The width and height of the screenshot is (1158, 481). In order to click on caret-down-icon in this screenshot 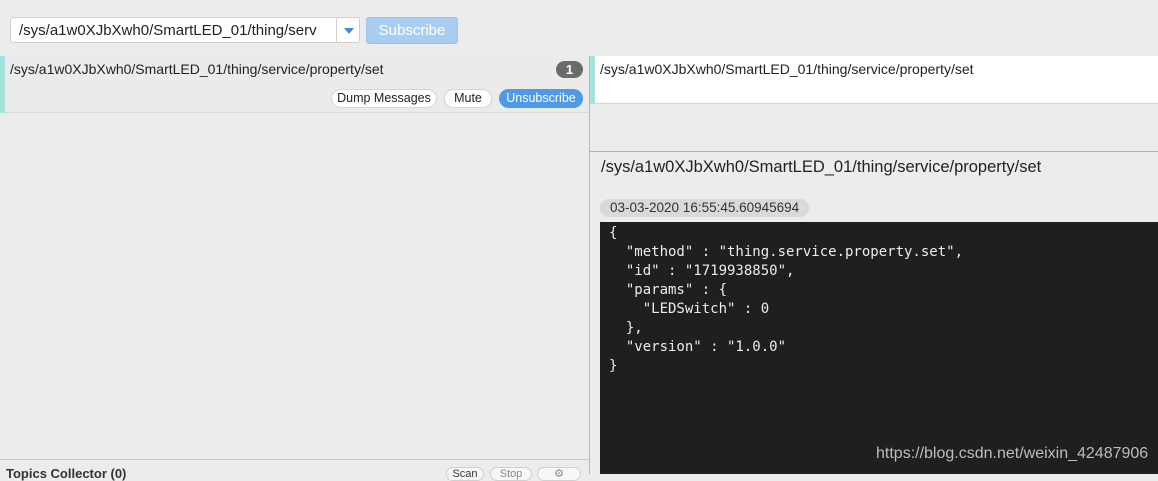, I will do `click(349, 31)`.